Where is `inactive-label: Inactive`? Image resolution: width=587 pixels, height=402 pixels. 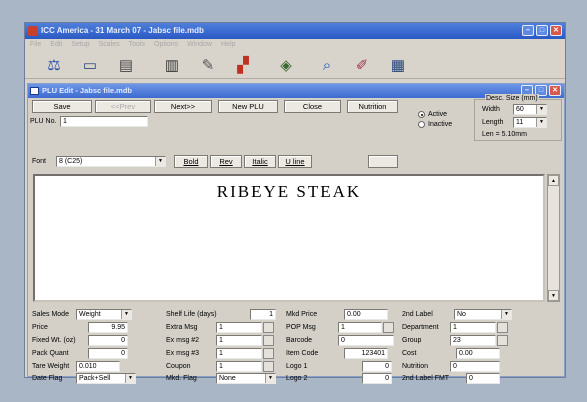 inactive-label: Inactive is located at coordinates (440, 124).